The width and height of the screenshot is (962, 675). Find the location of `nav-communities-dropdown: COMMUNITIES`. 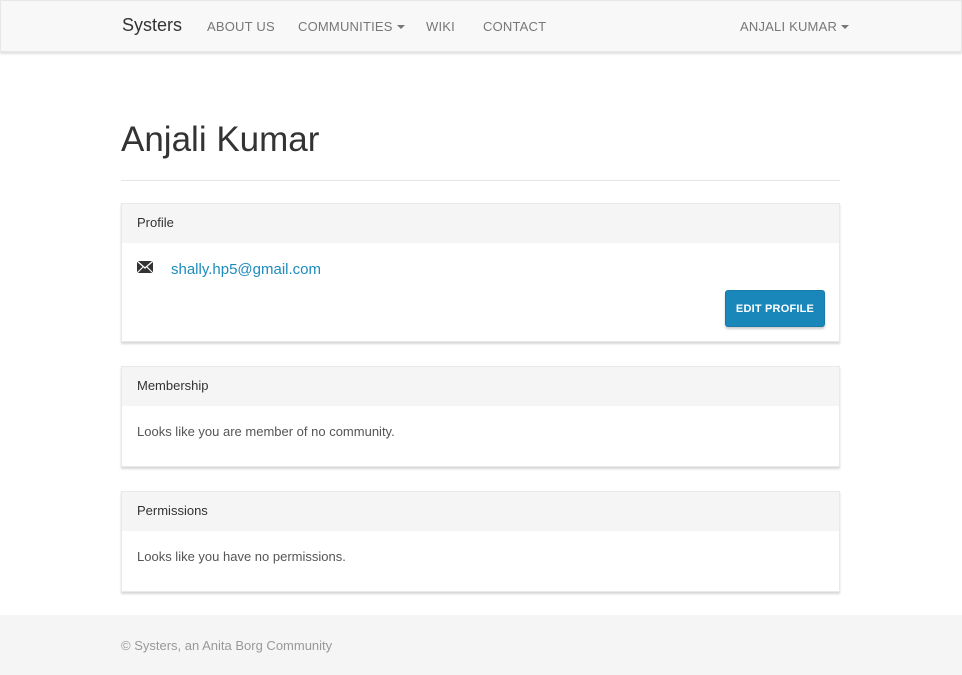

nav-communities-dropdown: COMMUNITIES is located at coordinates (351, 26).